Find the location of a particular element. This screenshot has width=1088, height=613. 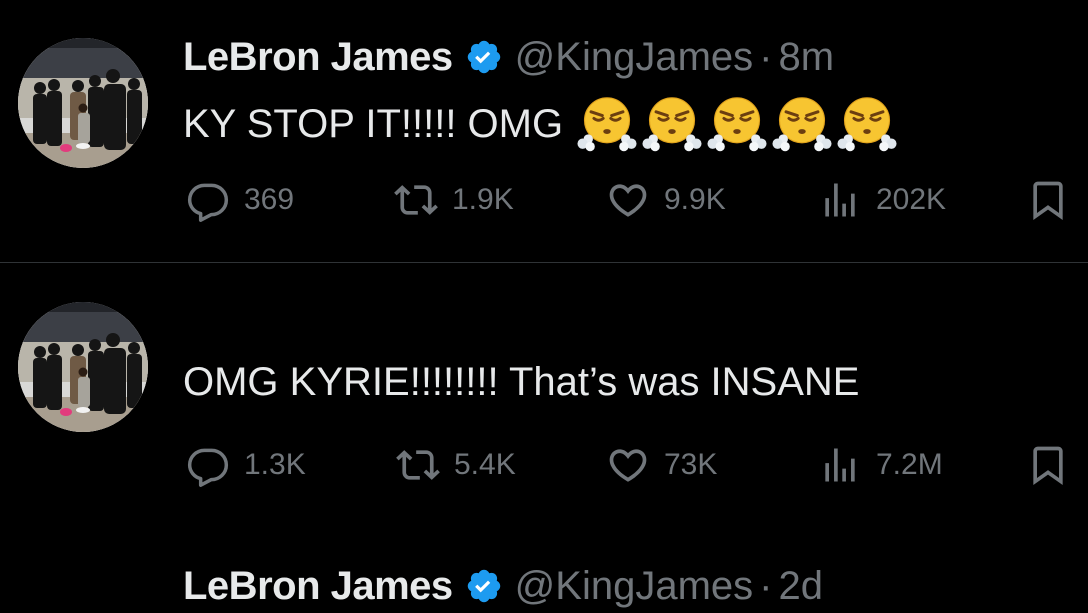

tweet-actions: 369 1.9K 9.9K 202K is located at coordinates (631, 200).